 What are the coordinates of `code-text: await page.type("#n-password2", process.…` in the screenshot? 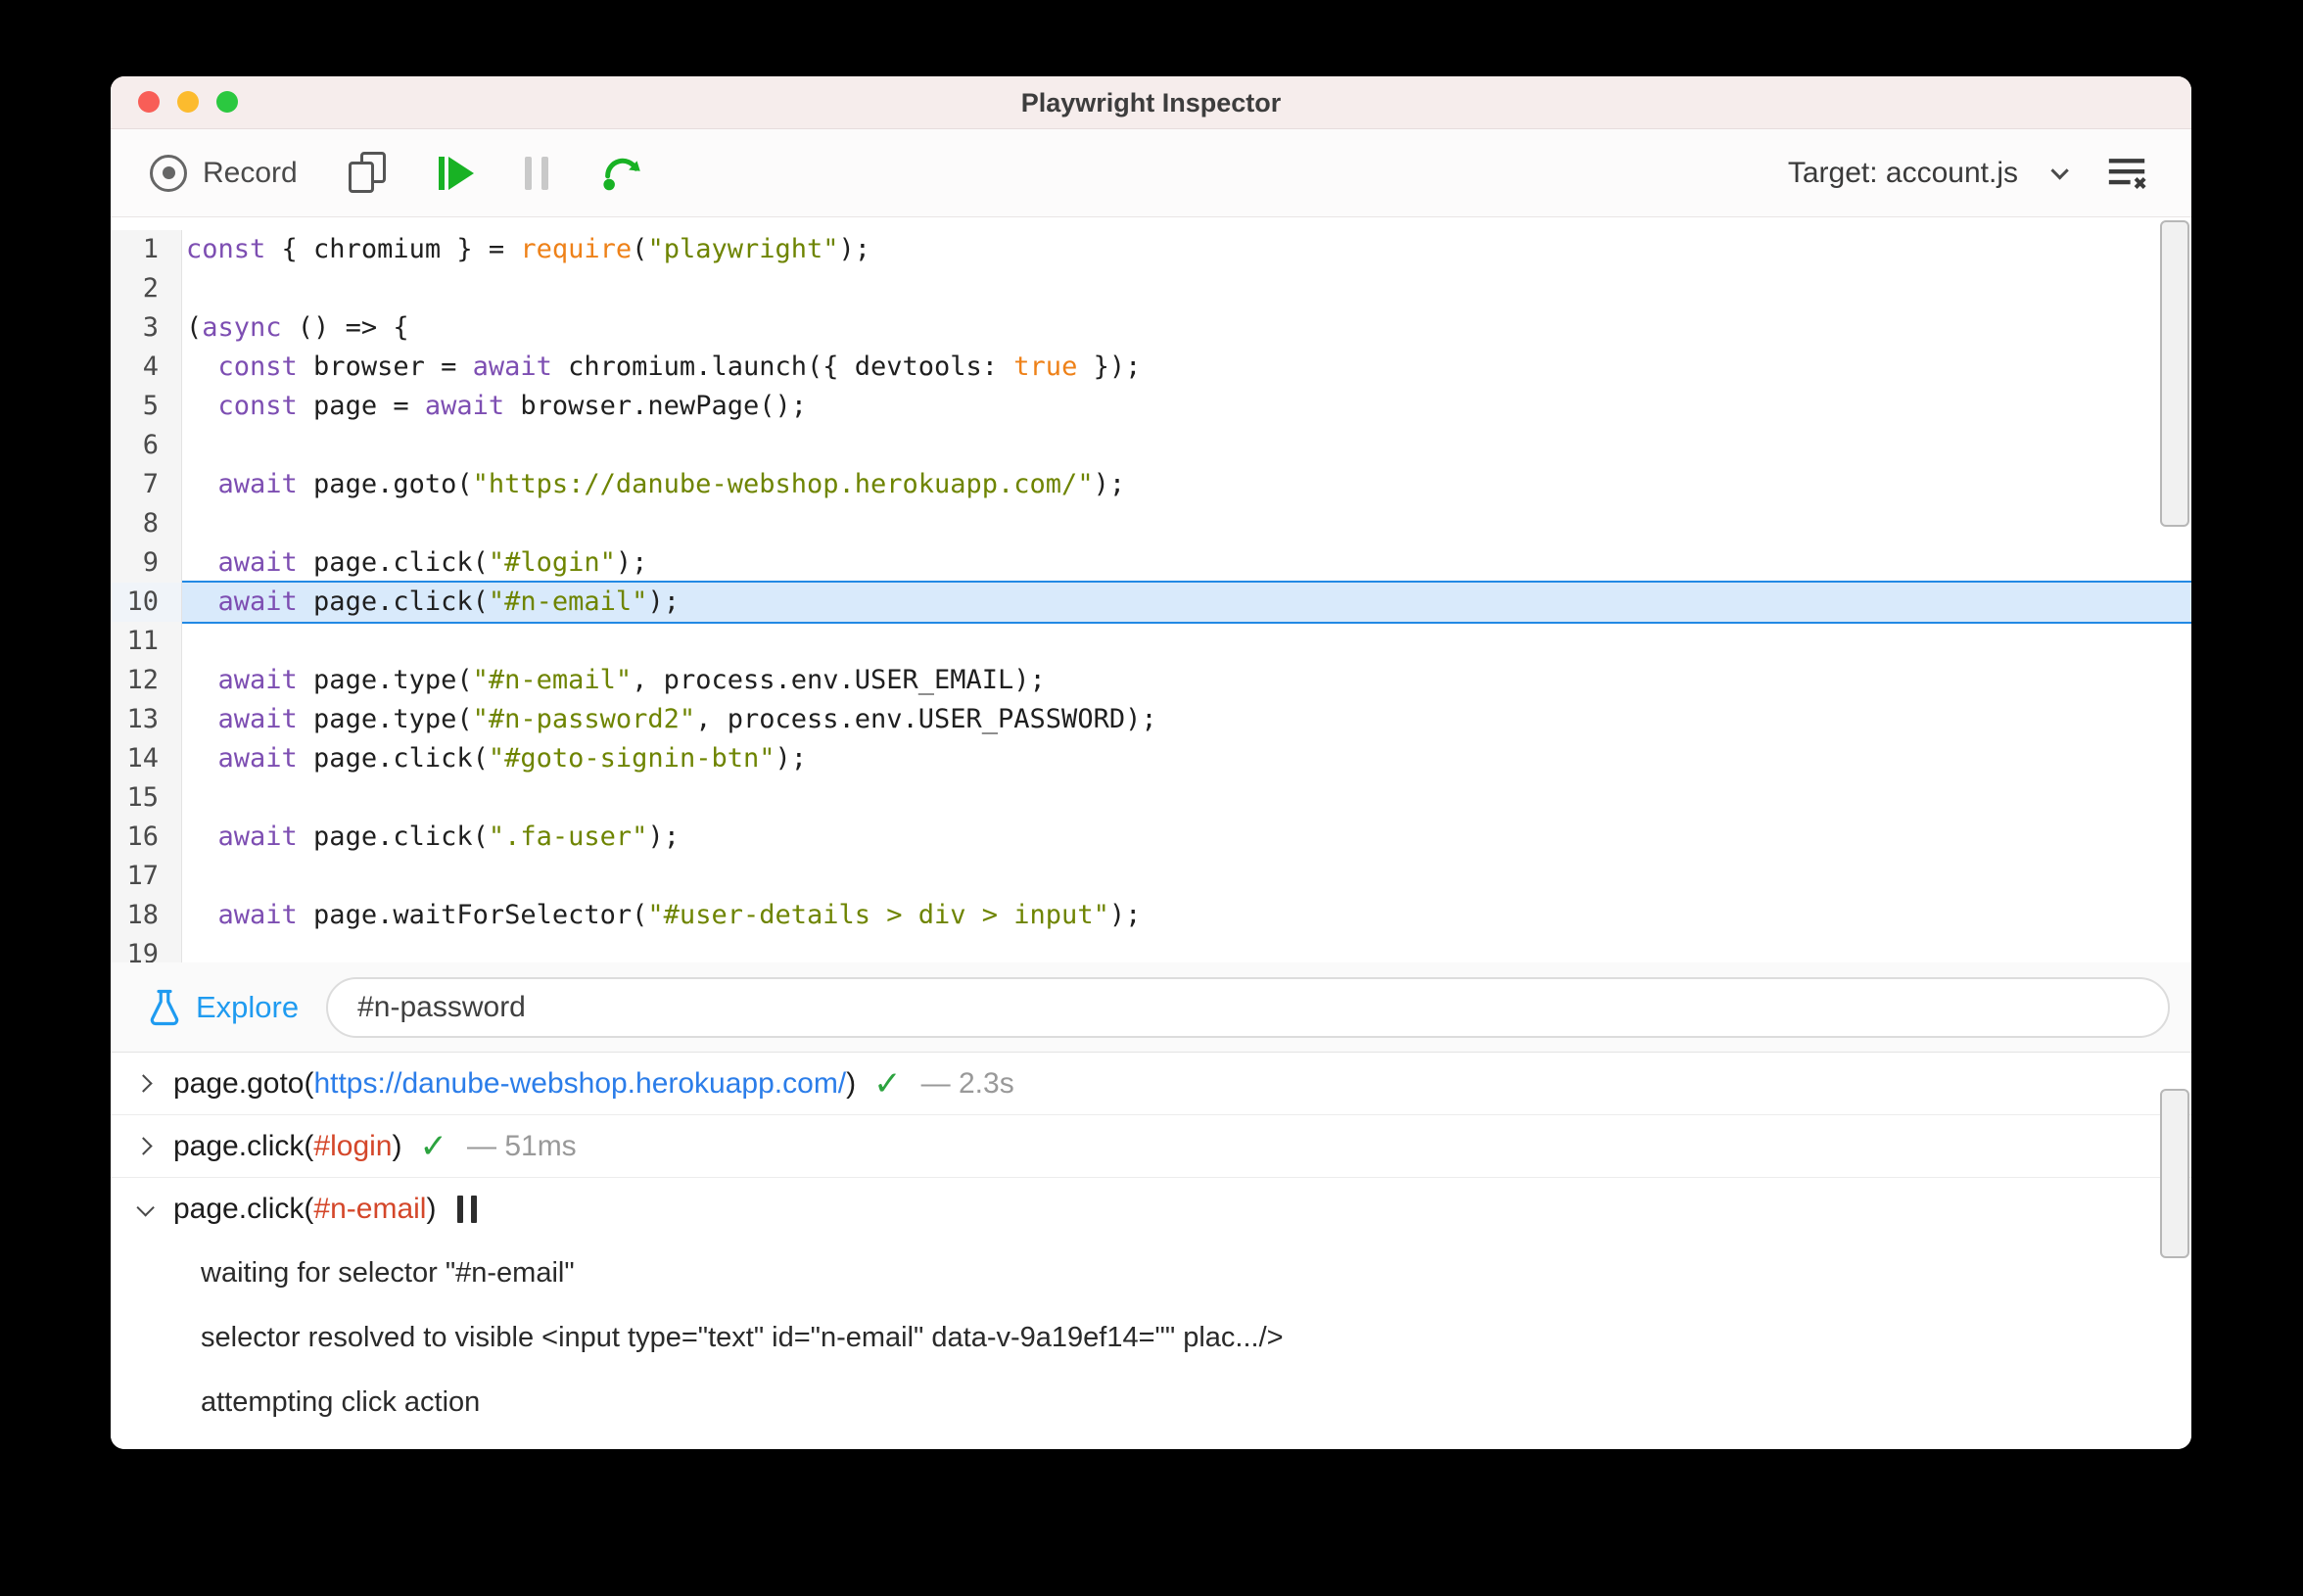 It's located at (687, 719).